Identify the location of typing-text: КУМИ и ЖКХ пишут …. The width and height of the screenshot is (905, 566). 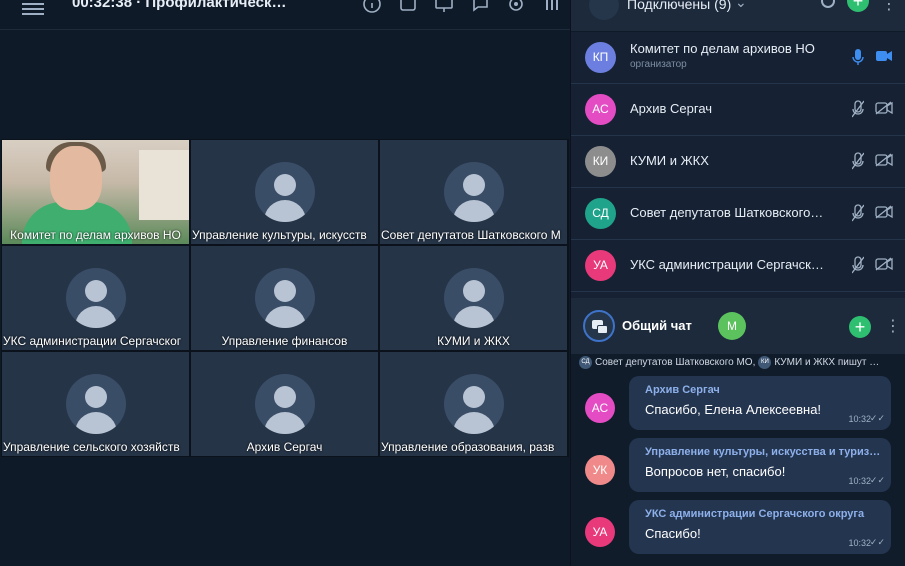
(827, 362).